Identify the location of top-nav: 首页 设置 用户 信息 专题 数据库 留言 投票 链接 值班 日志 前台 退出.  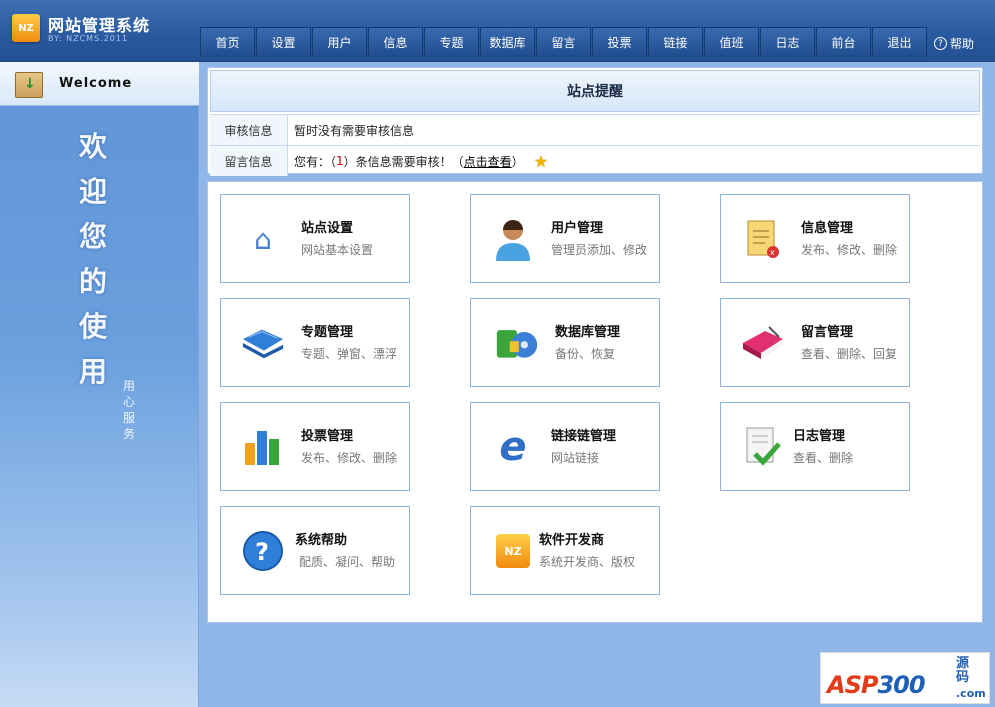
(564, 42).